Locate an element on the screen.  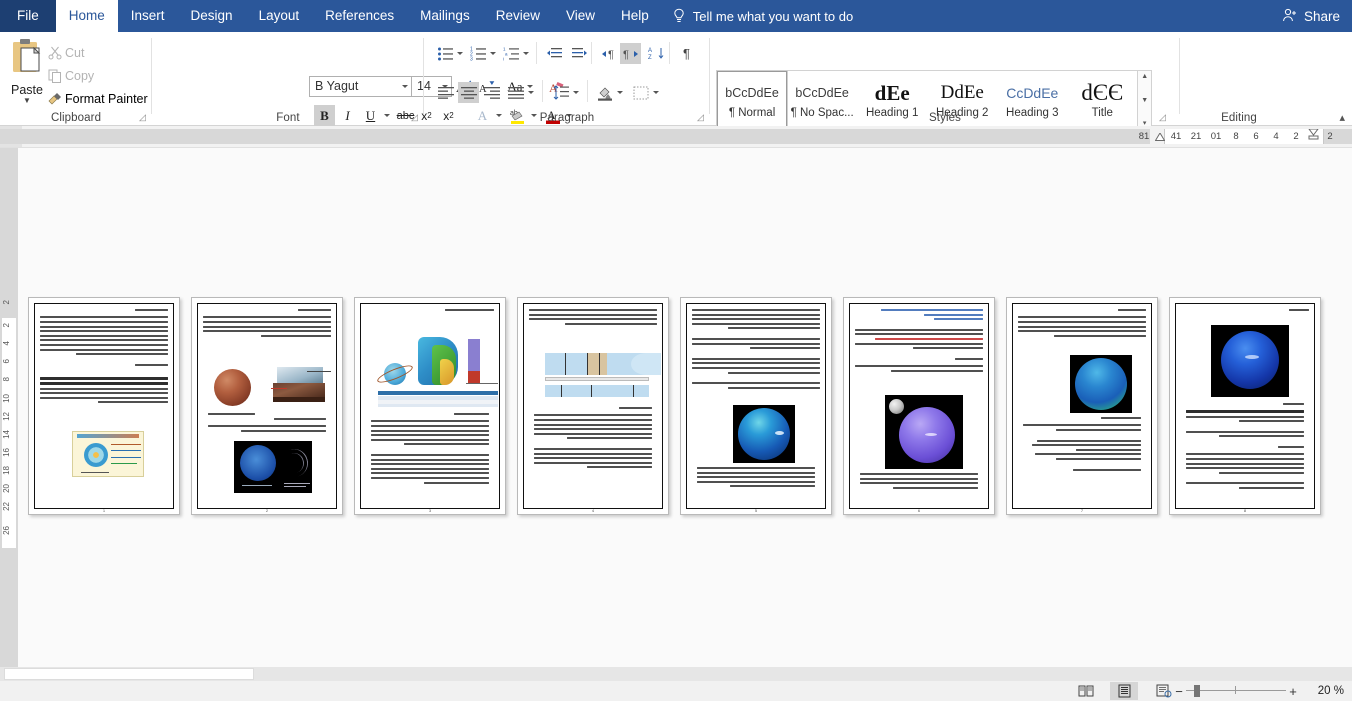
print-layout-button is located at coordinates (1124, 691).